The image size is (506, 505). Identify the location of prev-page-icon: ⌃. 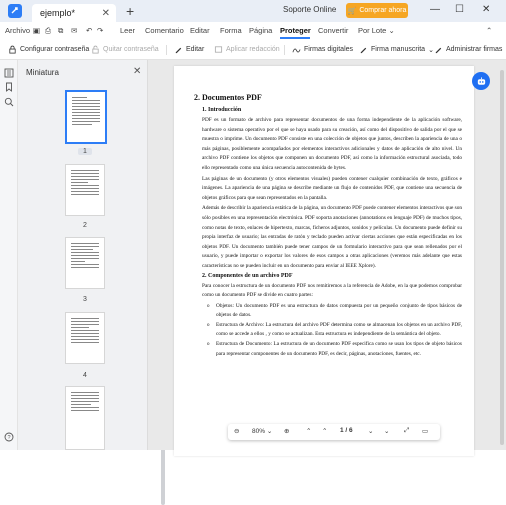
(324, 431).